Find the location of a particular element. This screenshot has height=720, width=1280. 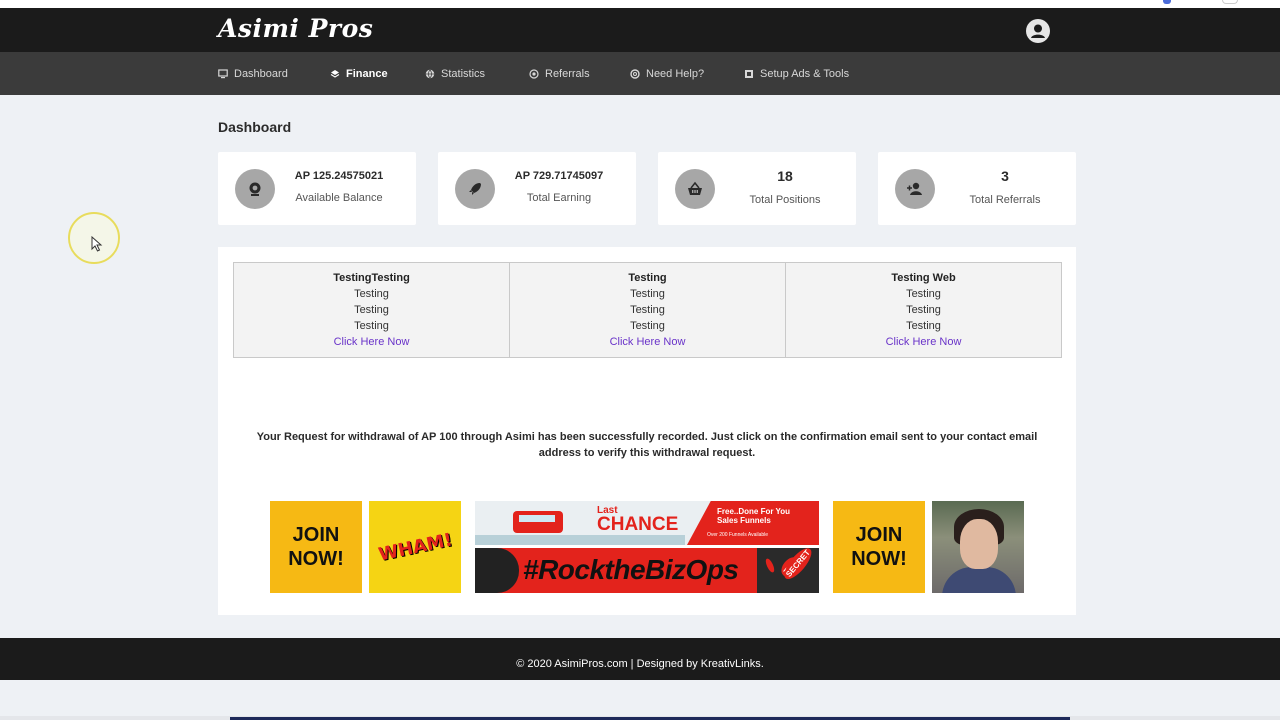

top-secret-badge: TOPSECRET is located at coordinates (788, 568).